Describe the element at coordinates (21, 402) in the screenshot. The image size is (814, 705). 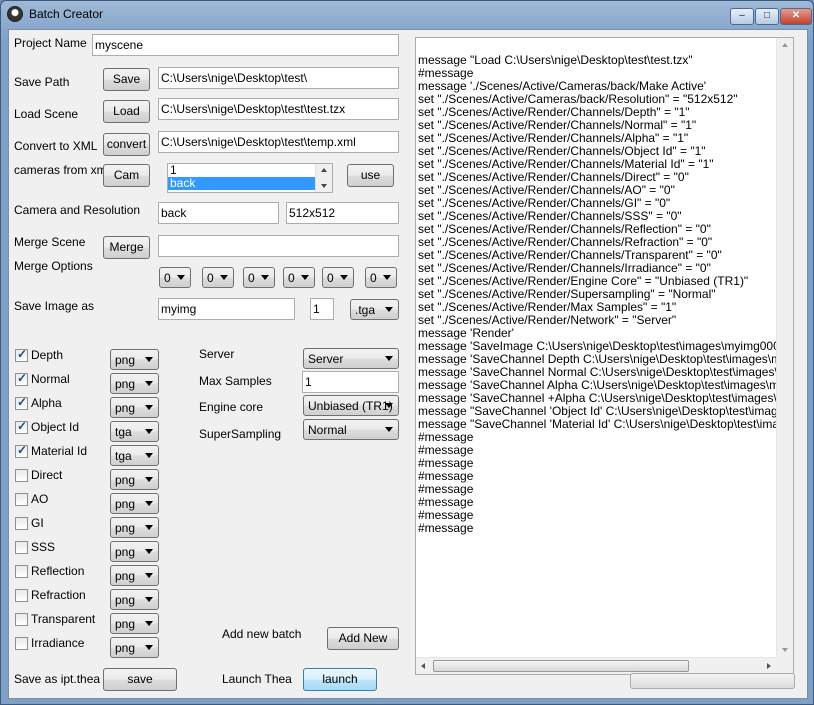
I see `channel-checkbox-alpha` at that location.